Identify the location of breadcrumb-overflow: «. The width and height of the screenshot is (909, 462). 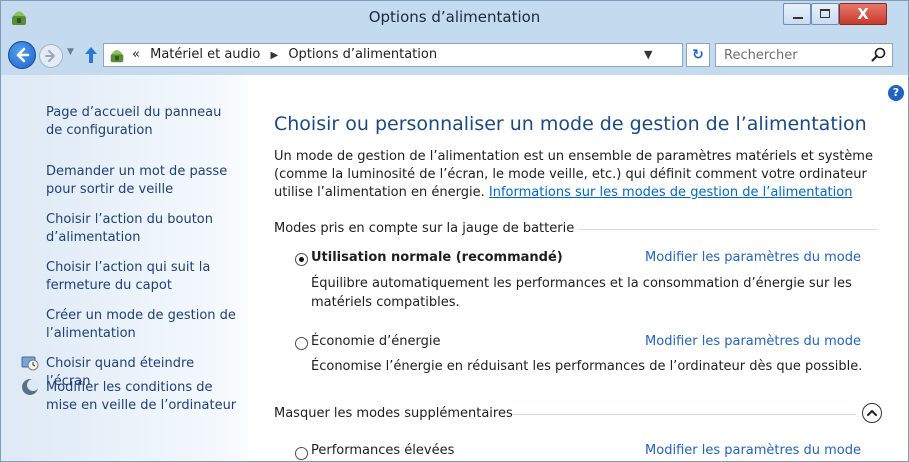
(136, 54).